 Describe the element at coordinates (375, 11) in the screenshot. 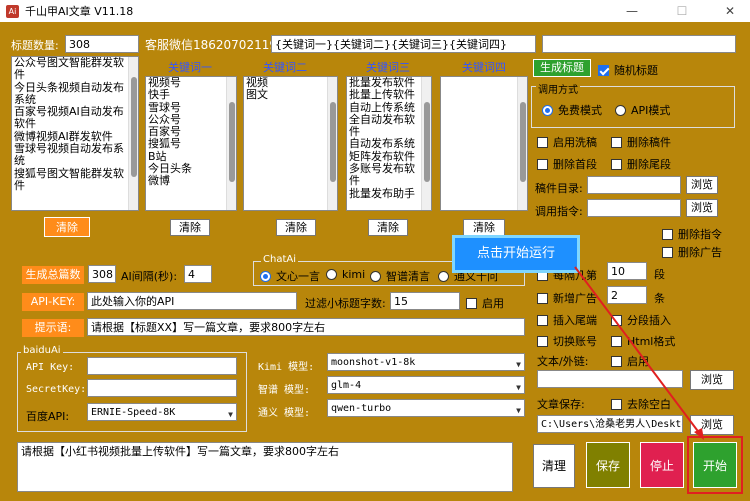

I see `title-bar: Ai 千山甲AI文章 V11.18 — ☐ ✕` at that location.